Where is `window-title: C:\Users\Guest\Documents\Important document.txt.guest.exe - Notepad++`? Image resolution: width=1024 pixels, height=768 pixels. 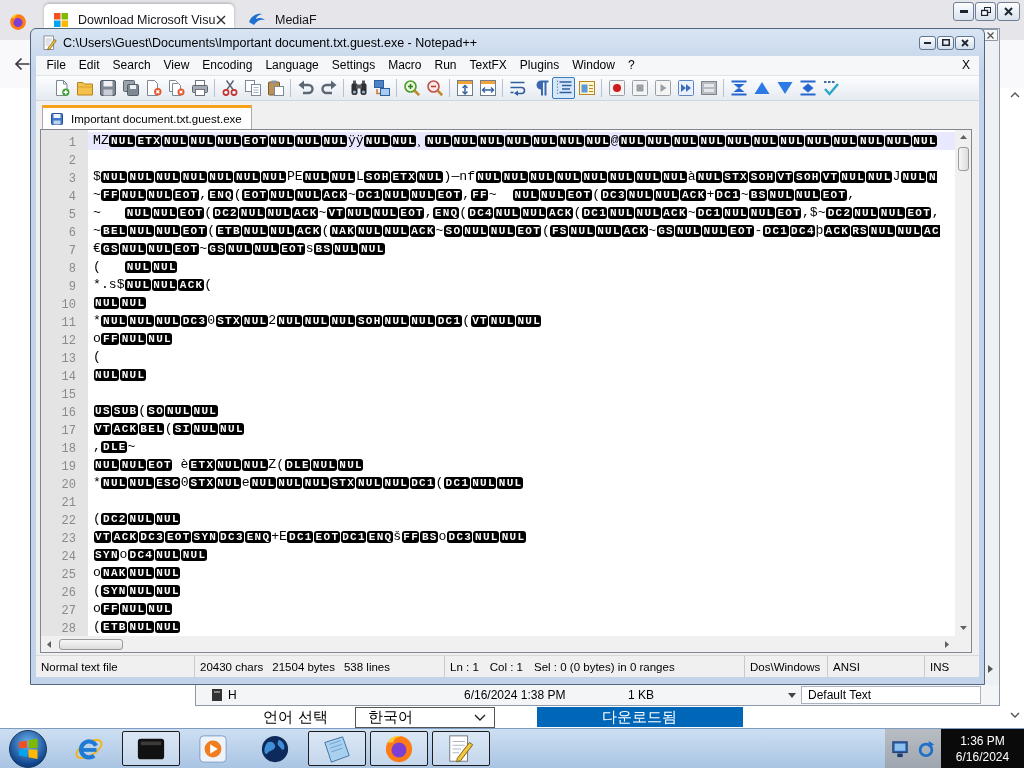 window-title: C:\Users\Guest\Documents\Important document.txt.guest.exe - Notepad++ is located at coordinates (270, 42).